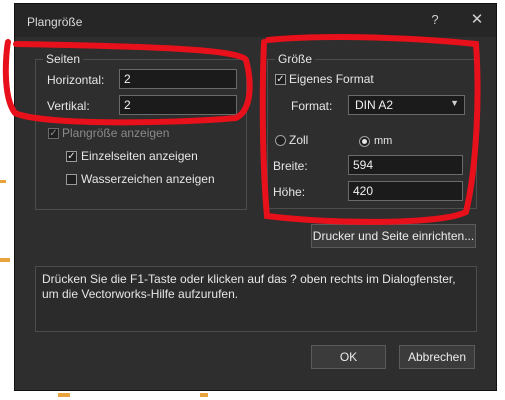 Image resolution: width=505 pixels, height=400 pixels. What do you see at coordinates (178, 105) in the screenshot?
I see `vertikal-input` at bounding box center [178, 105].